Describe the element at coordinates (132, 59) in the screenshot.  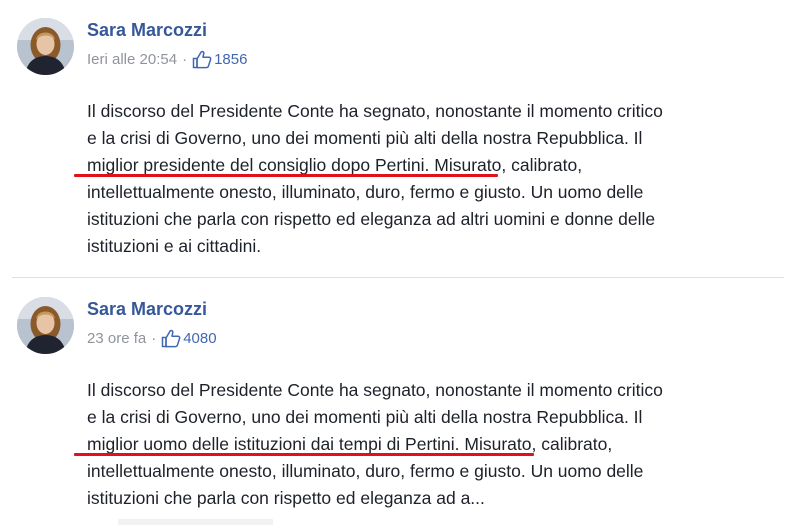
I see `post-timestamp: Ieri alle 20:54` at that location.